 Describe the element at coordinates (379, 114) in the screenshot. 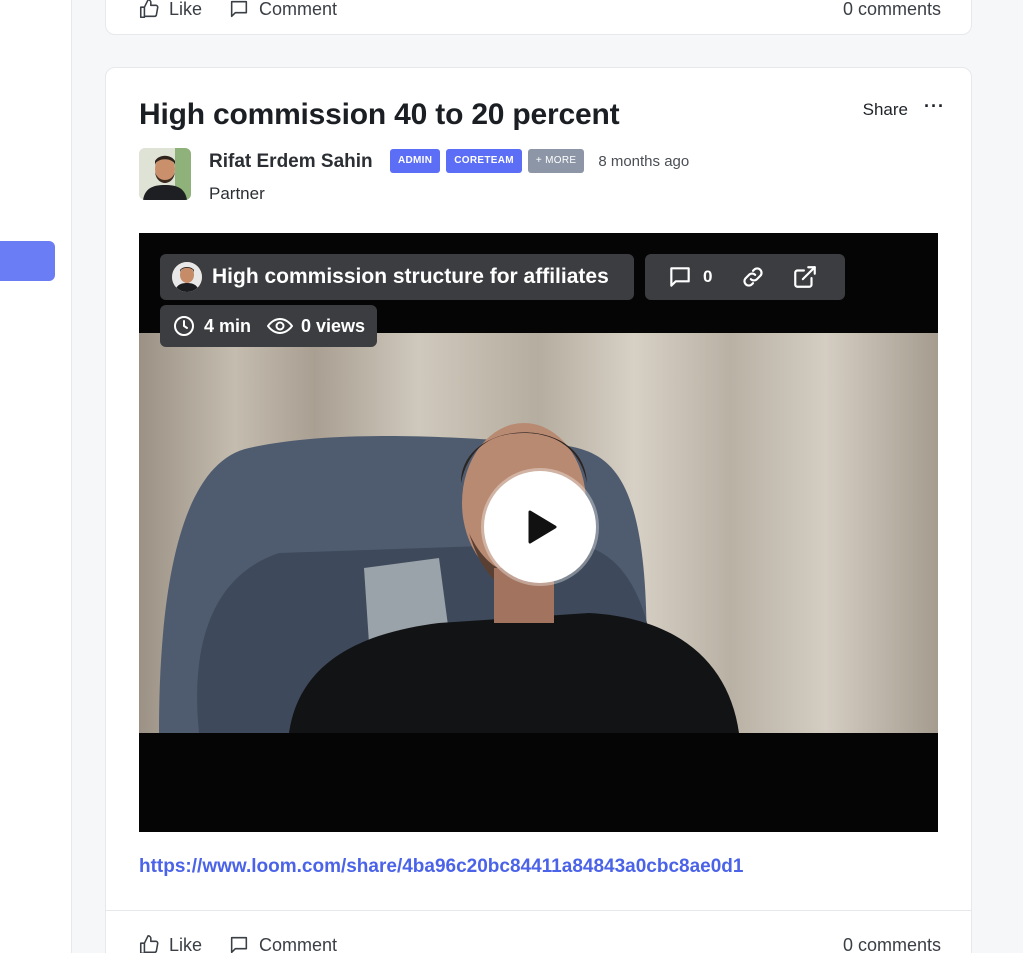

I see `post-title: High commission 40 to 20 percent` at that location.